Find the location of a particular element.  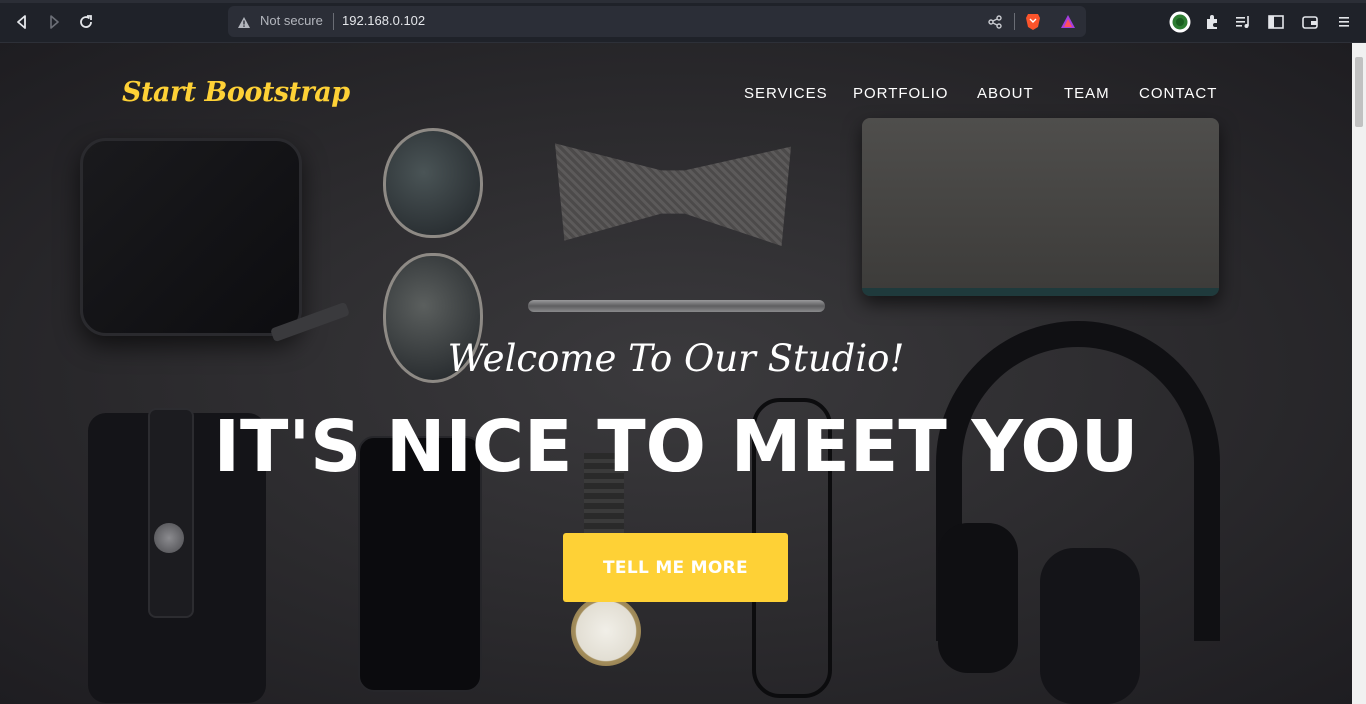

playlist-icon is located at coordinates (1243, 22).